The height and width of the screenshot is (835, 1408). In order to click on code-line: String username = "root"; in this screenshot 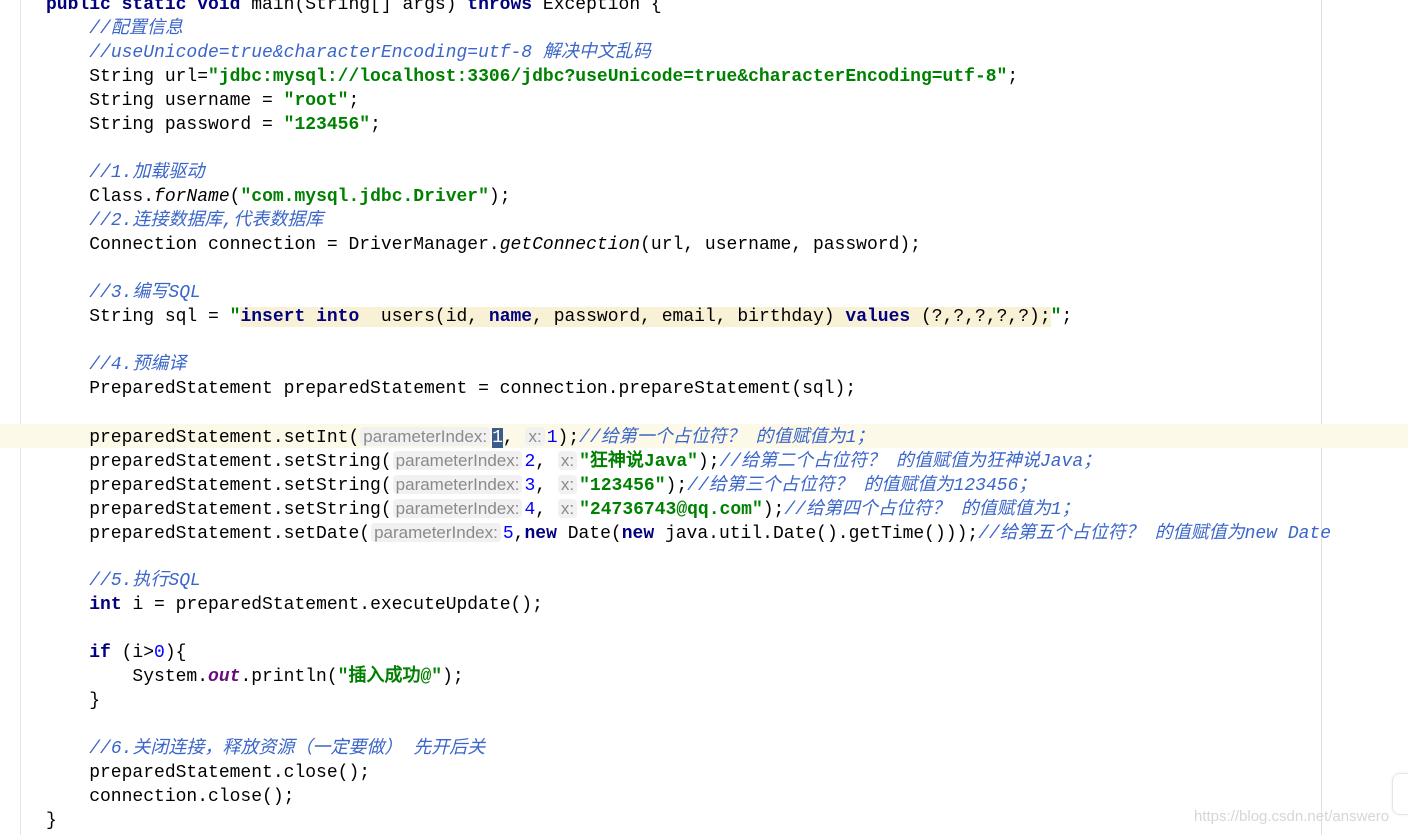, I will do `click(688, 101)`.